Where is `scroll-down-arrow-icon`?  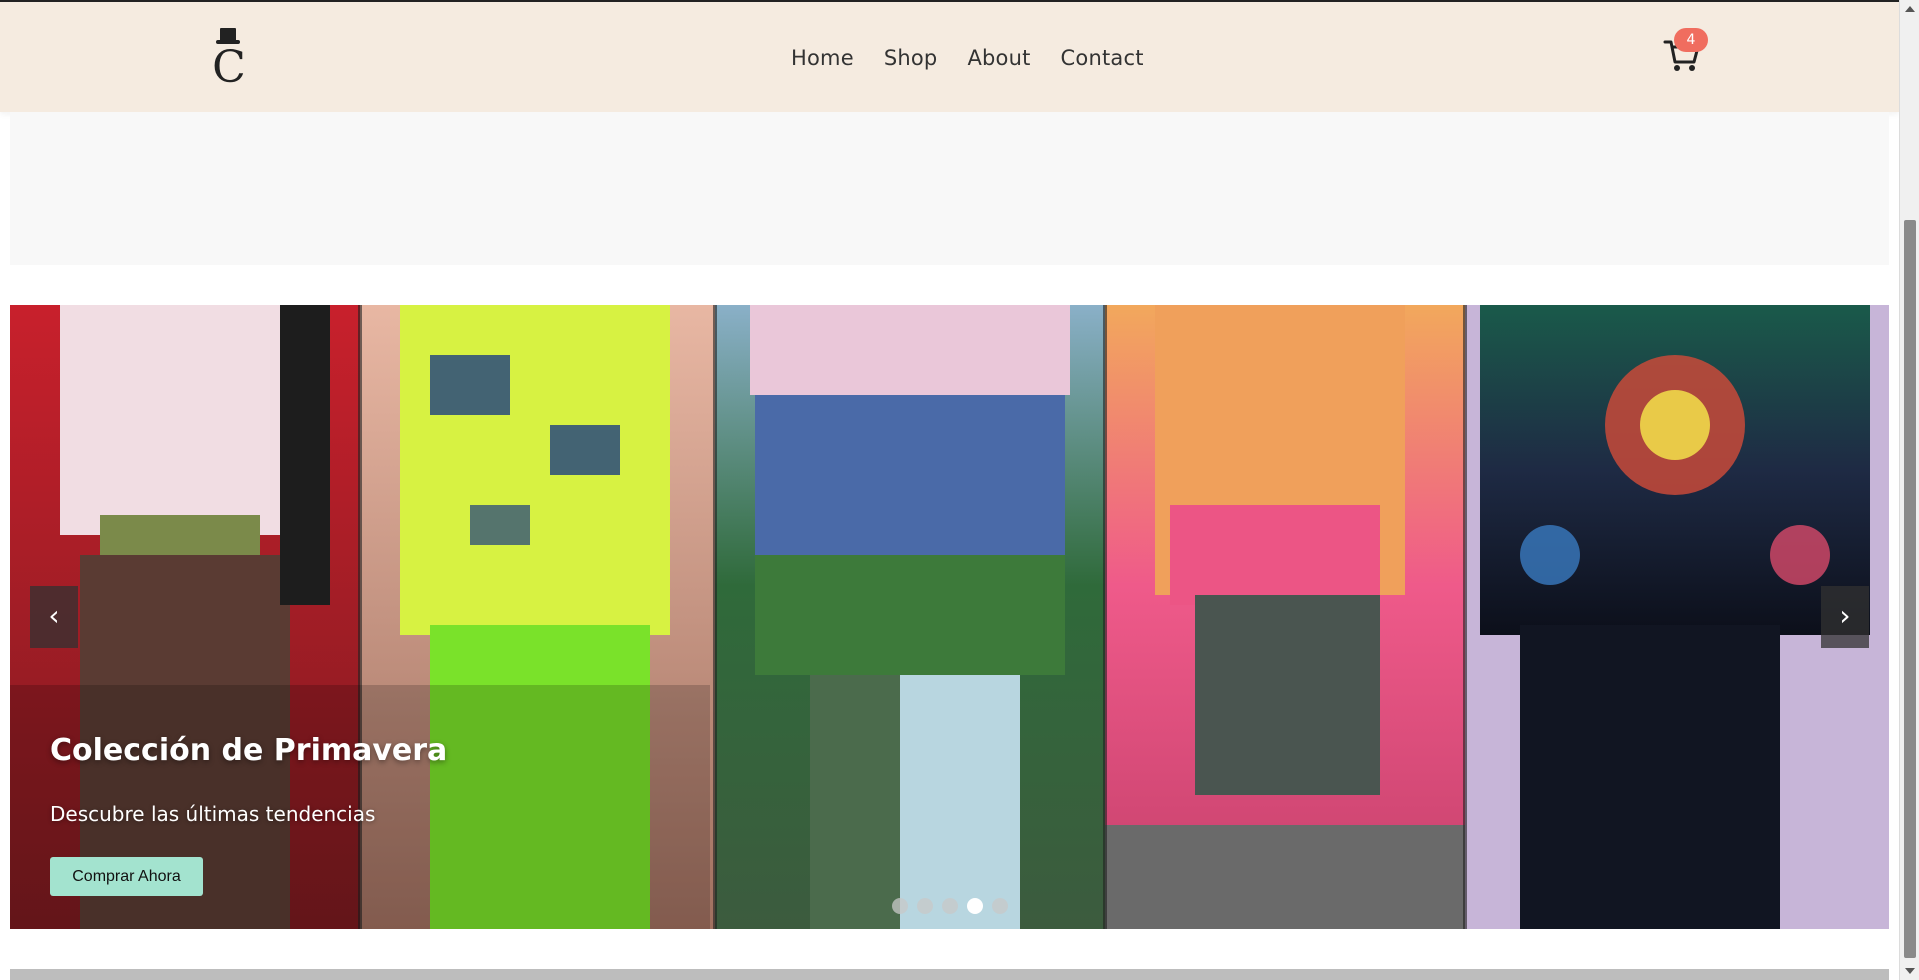 scroll-down-arrow-icon is located at coordinates (1909, 971).